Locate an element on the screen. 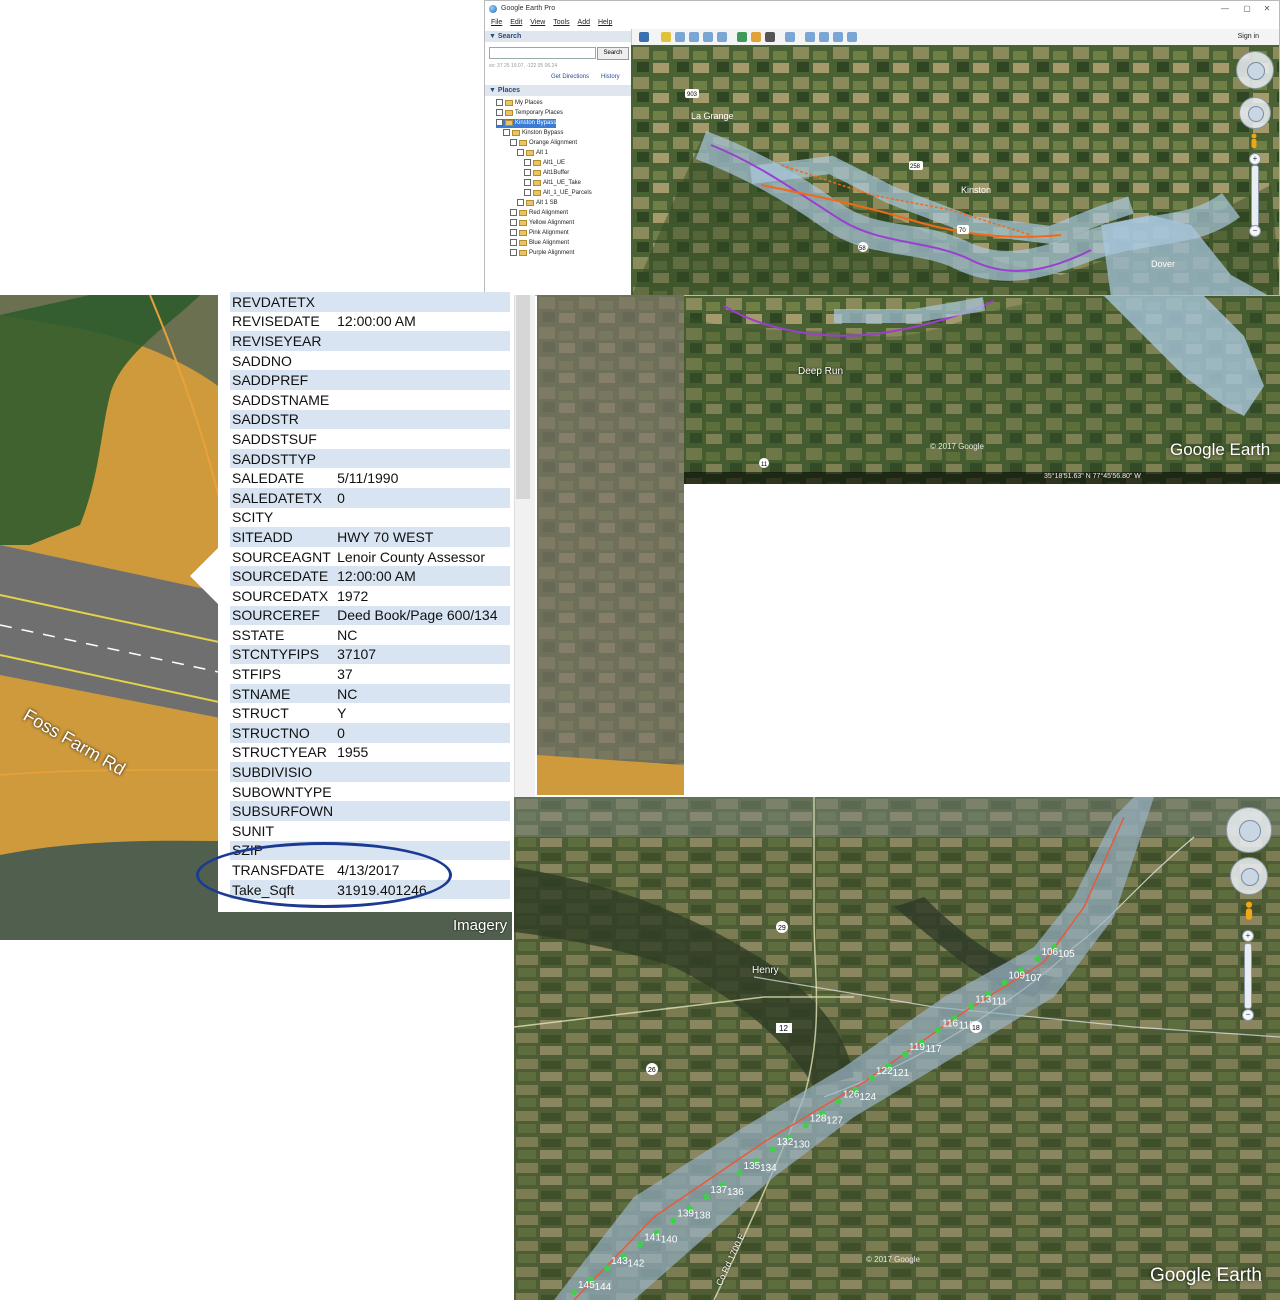 Image resolution: width=1280 pixels, height=1300 pixels. places-tree-item: Temporary Places is located at coordinates (529, 113).